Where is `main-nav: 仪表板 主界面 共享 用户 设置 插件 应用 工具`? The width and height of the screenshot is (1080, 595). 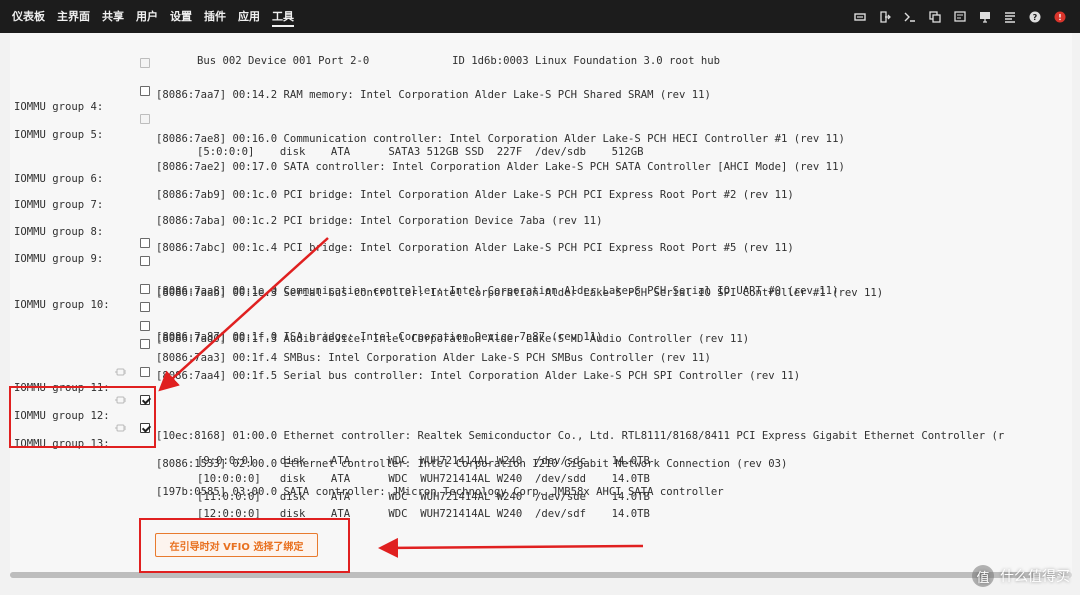 main-nav: 仪表板 主界面 共享 用户 设置 插件 应用 工具 is located at coordinates (150, 16).